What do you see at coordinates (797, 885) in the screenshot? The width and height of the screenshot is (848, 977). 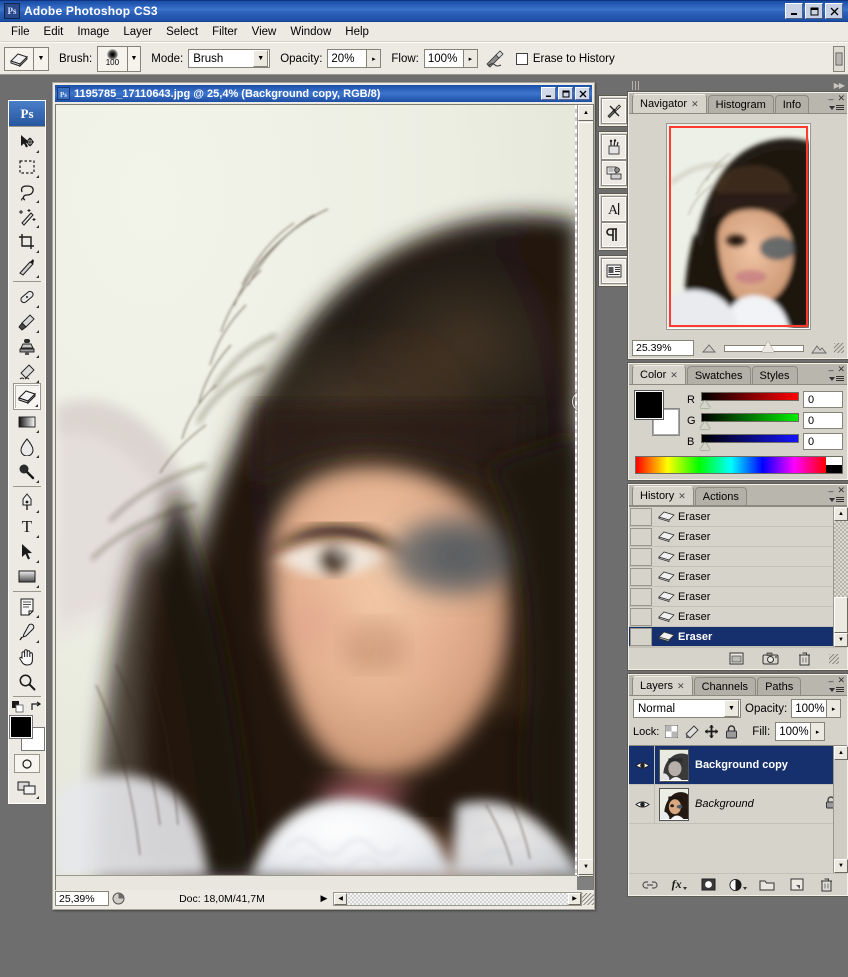 I see `new-layer-button` at bounding box center [797, 885].